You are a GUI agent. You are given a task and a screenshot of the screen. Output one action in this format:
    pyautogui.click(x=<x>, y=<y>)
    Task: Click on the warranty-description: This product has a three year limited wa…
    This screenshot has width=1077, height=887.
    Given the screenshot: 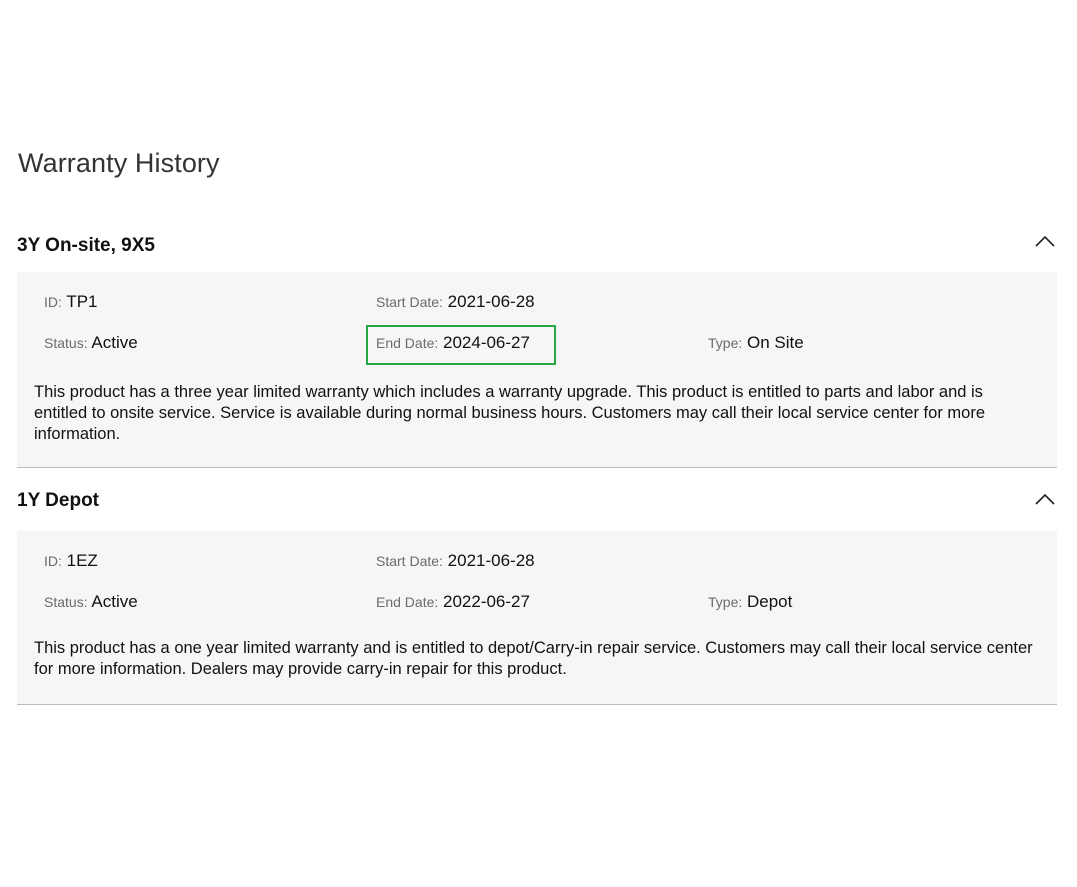 What is the action you would take?
    pyautogui.click(x=509, y=413)
    